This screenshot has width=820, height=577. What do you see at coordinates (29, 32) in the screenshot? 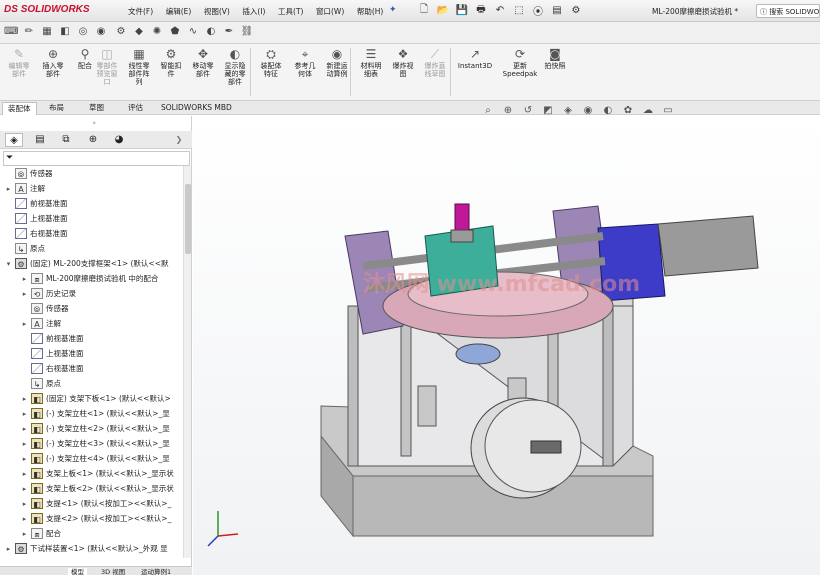
I see `sketch-icon: ✏` at bounding box center [29, 32].